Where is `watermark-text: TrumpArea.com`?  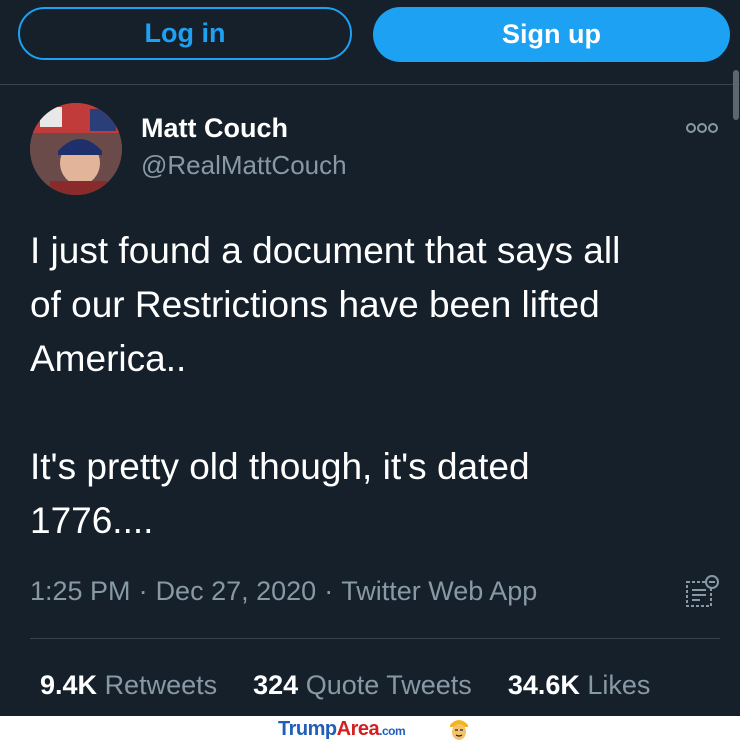
watermark-text: TrumpArea.com is located at coordinates (342, 729).